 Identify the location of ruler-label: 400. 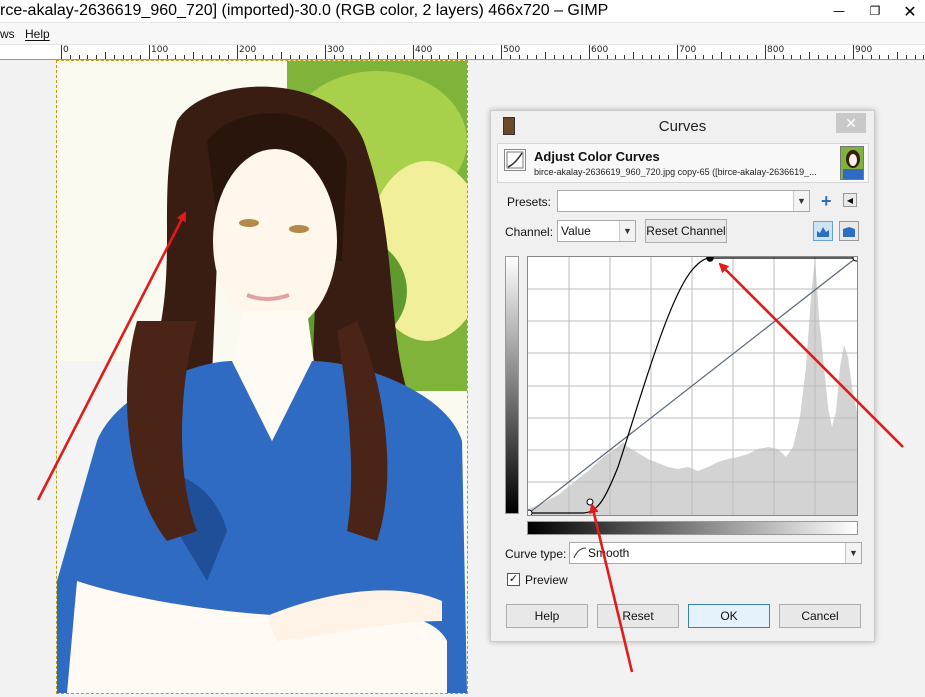
(424, 50).